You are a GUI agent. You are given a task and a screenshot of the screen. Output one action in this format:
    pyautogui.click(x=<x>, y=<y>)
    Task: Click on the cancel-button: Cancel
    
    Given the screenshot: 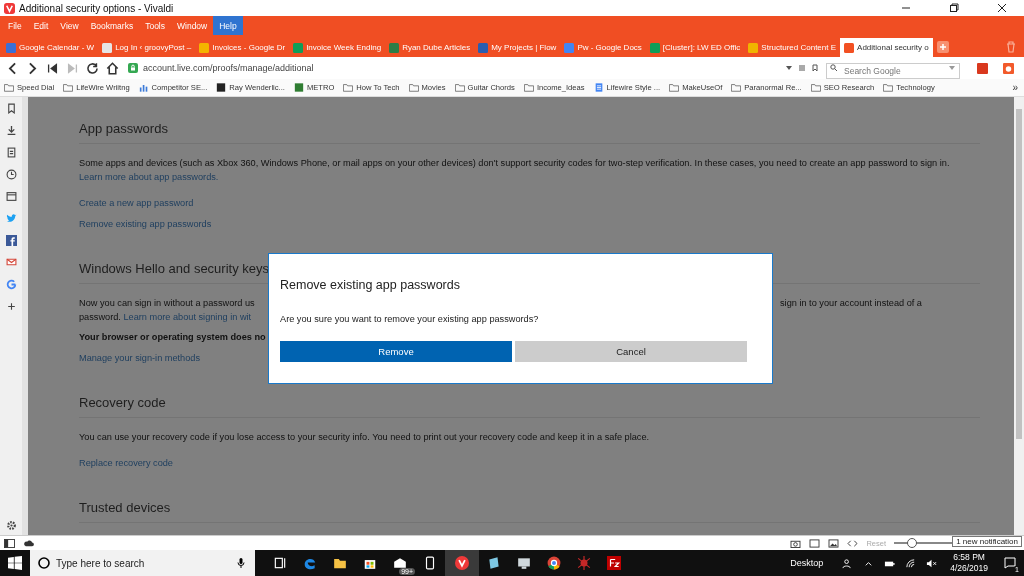 What is the action you would take?
    pyautogui.click(x=631, y=351)
    